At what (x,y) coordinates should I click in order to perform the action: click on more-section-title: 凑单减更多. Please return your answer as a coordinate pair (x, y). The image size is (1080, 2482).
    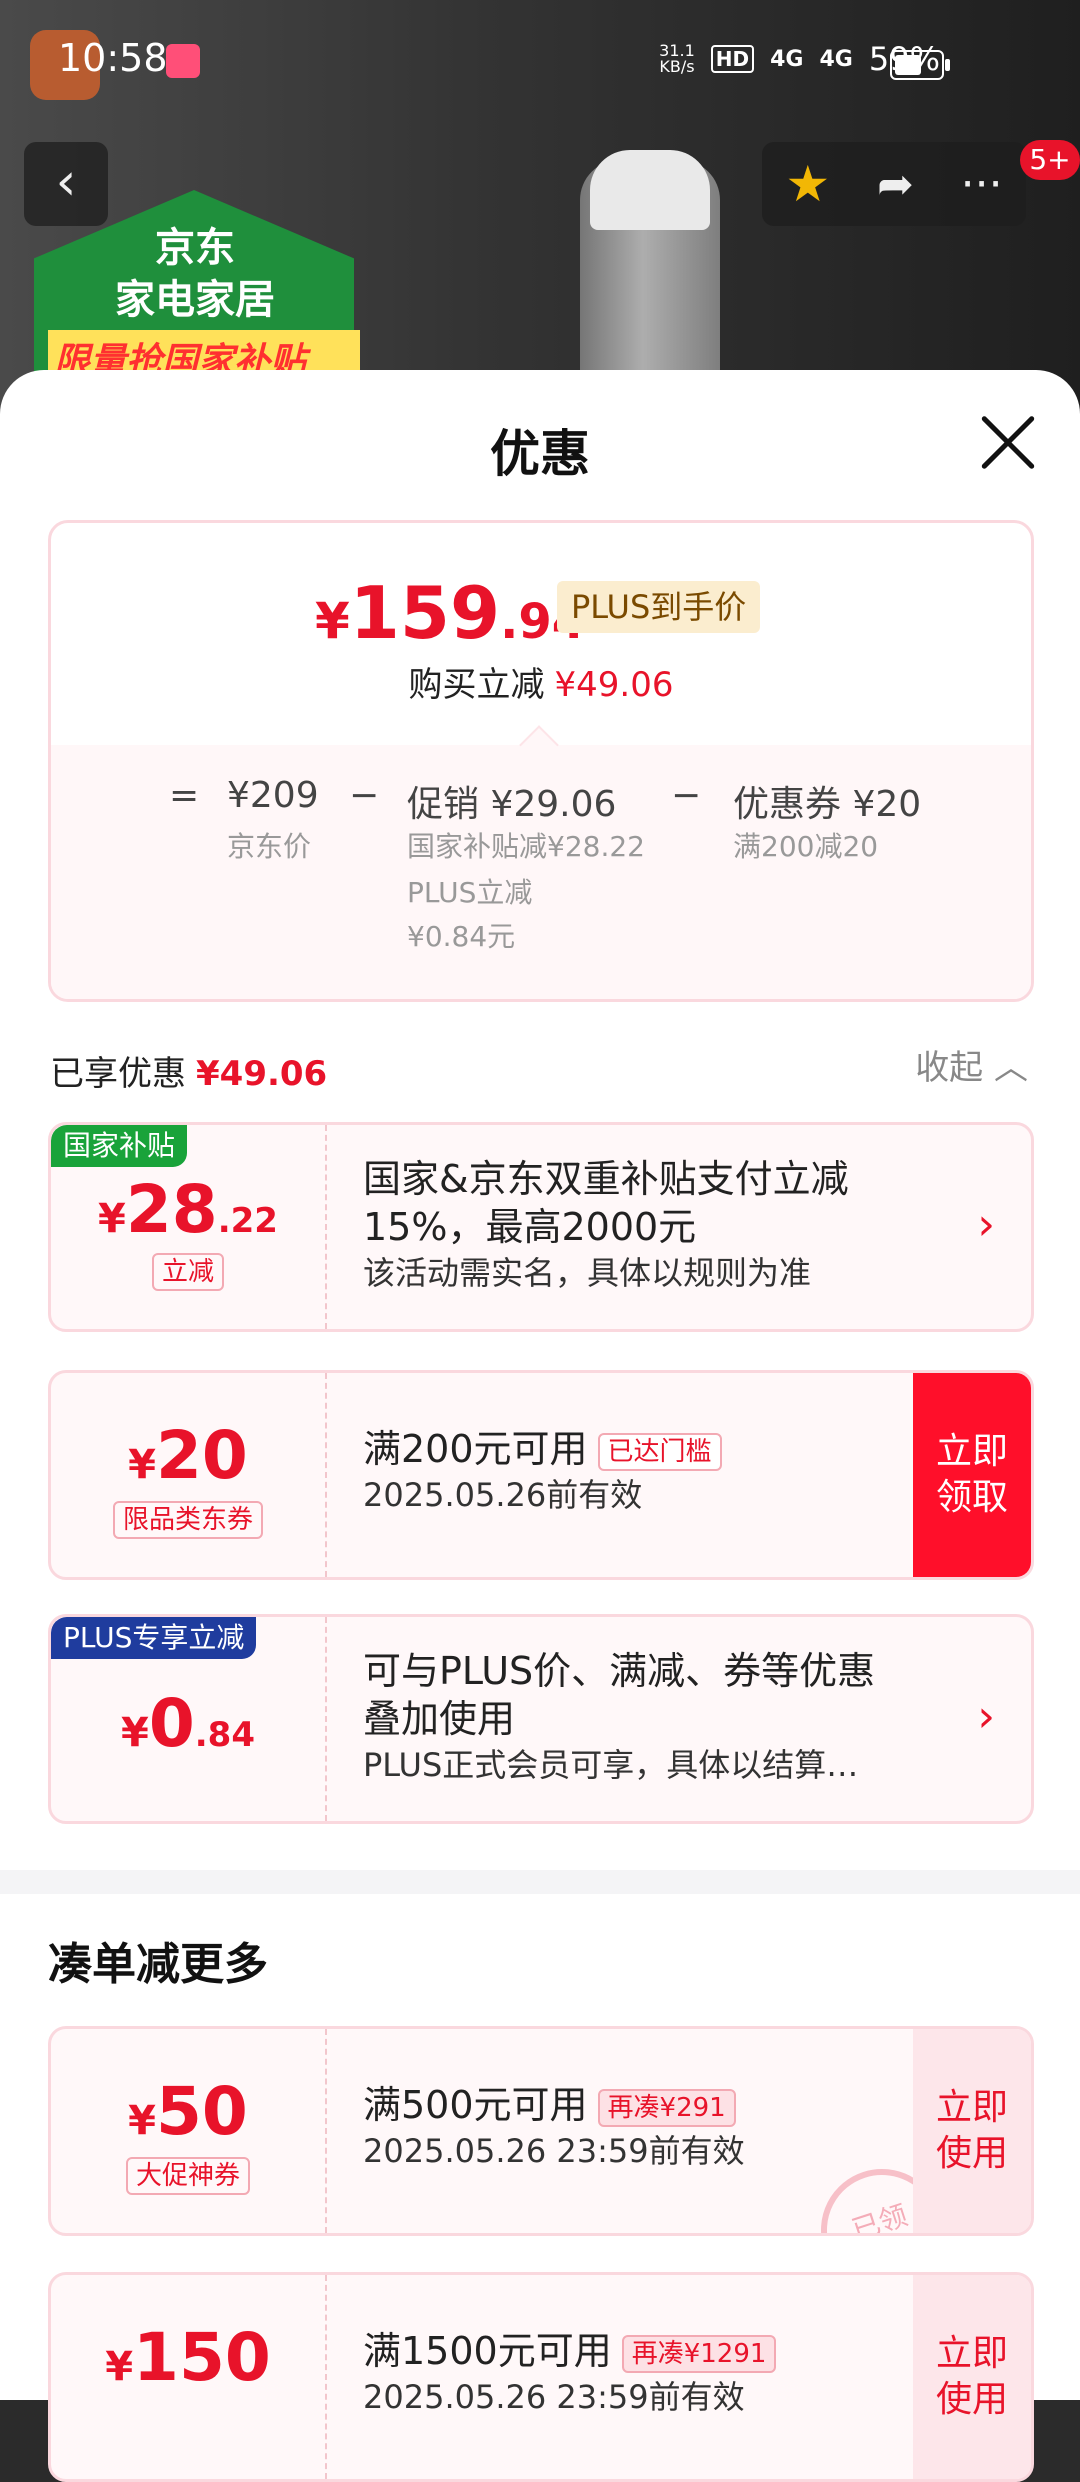
    Looking at the image, I should click on (158, 1964).